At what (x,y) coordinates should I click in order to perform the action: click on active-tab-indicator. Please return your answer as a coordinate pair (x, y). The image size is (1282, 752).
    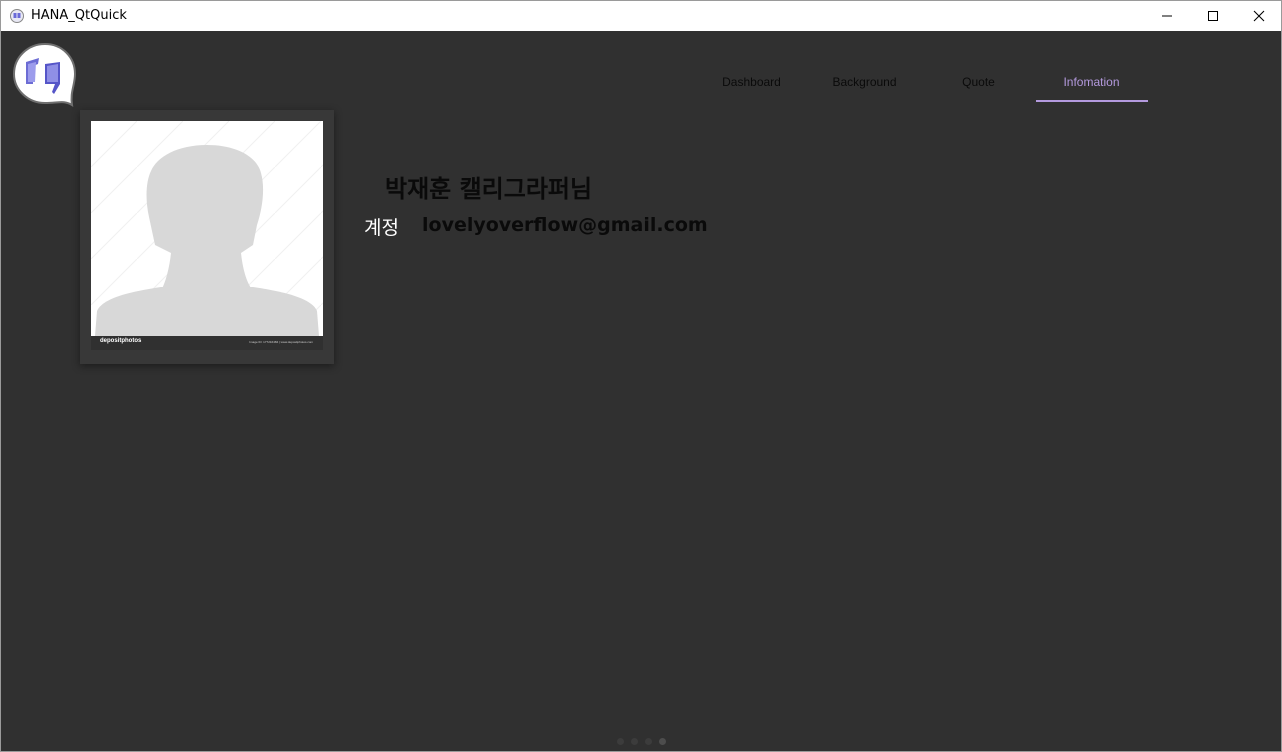
    Looking at the image, I should click on (1092, 101).